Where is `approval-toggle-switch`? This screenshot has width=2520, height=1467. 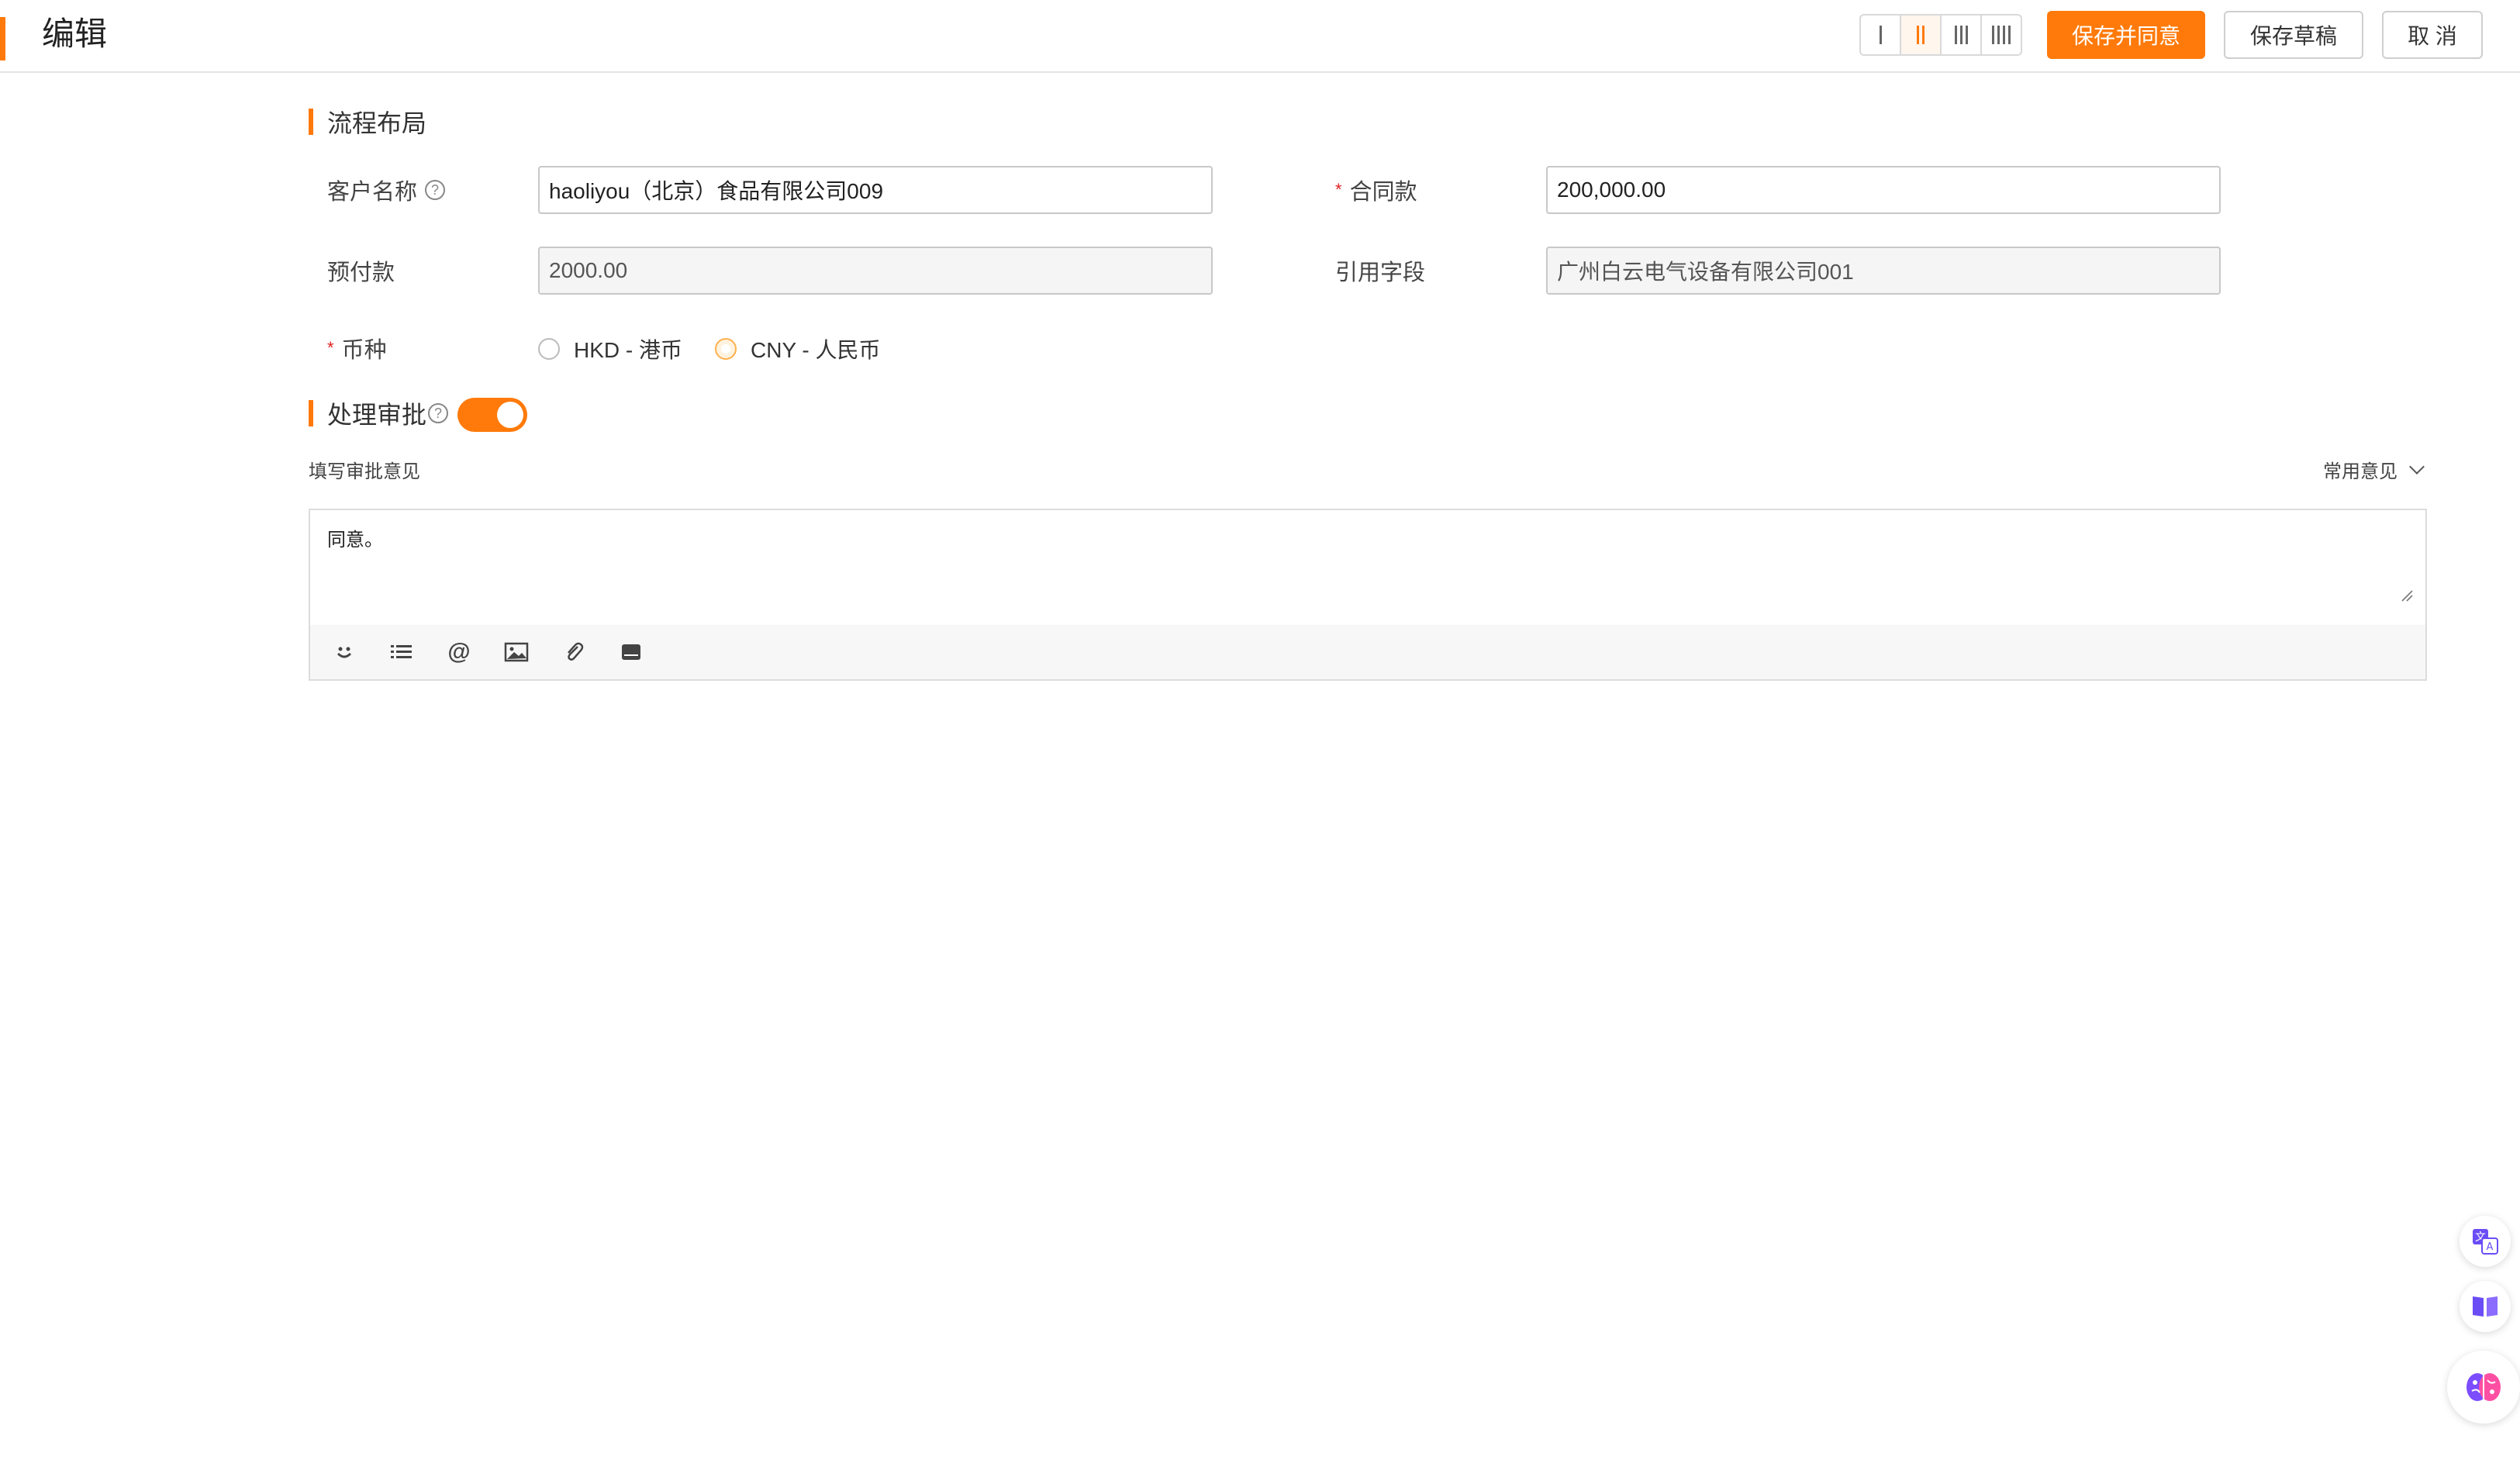 approval-toggle-switch is located at coordinates (492, 415).